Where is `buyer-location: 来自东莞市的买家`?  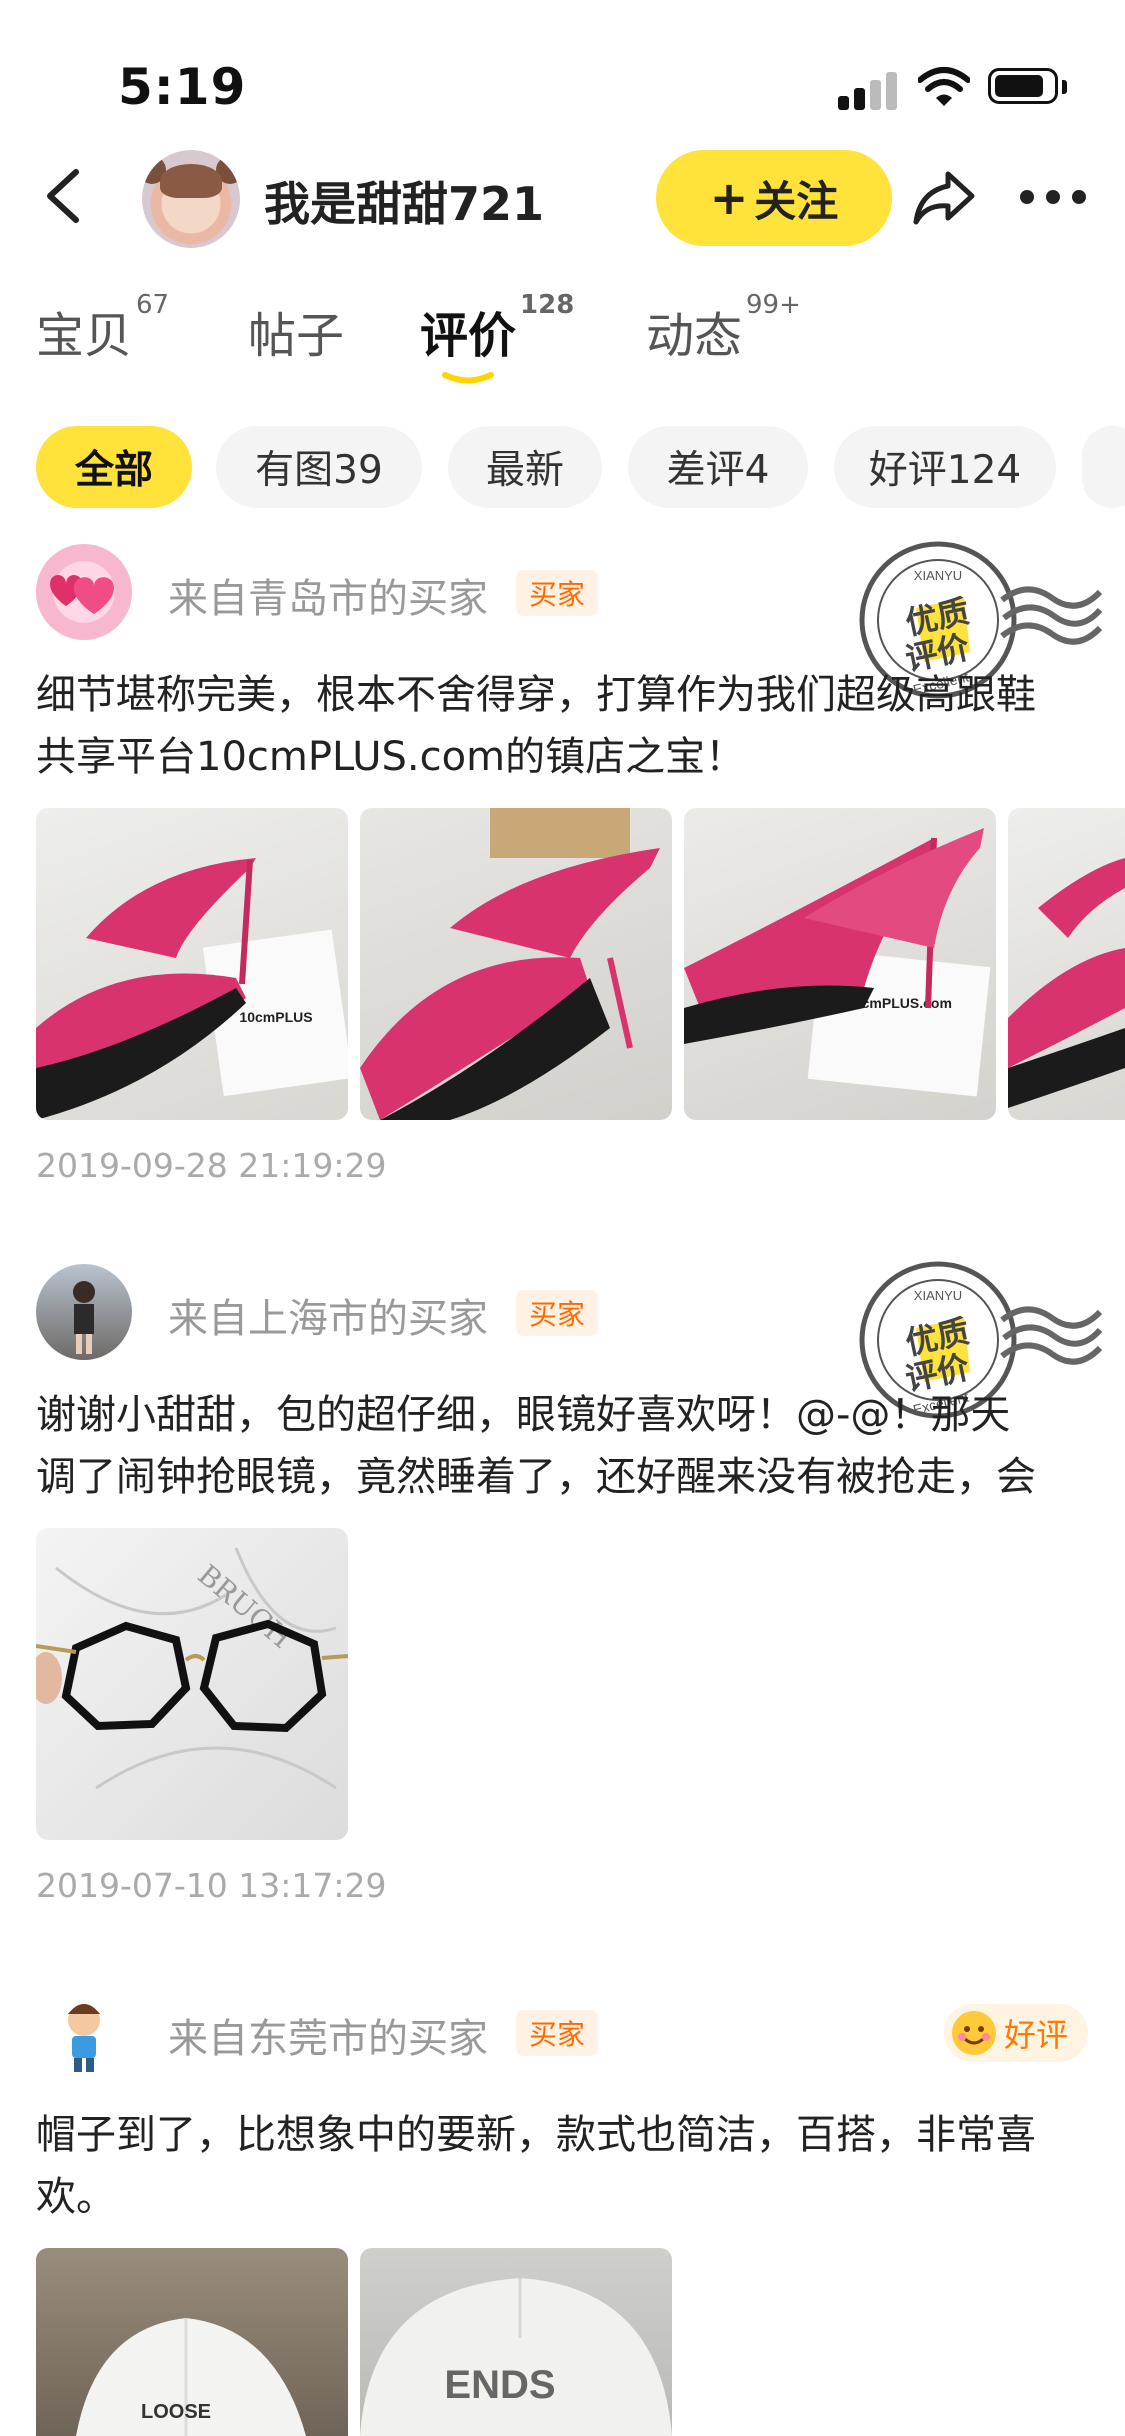
buyer-location: 来自东莞市的买家 is located at coordinates (328, 2039).